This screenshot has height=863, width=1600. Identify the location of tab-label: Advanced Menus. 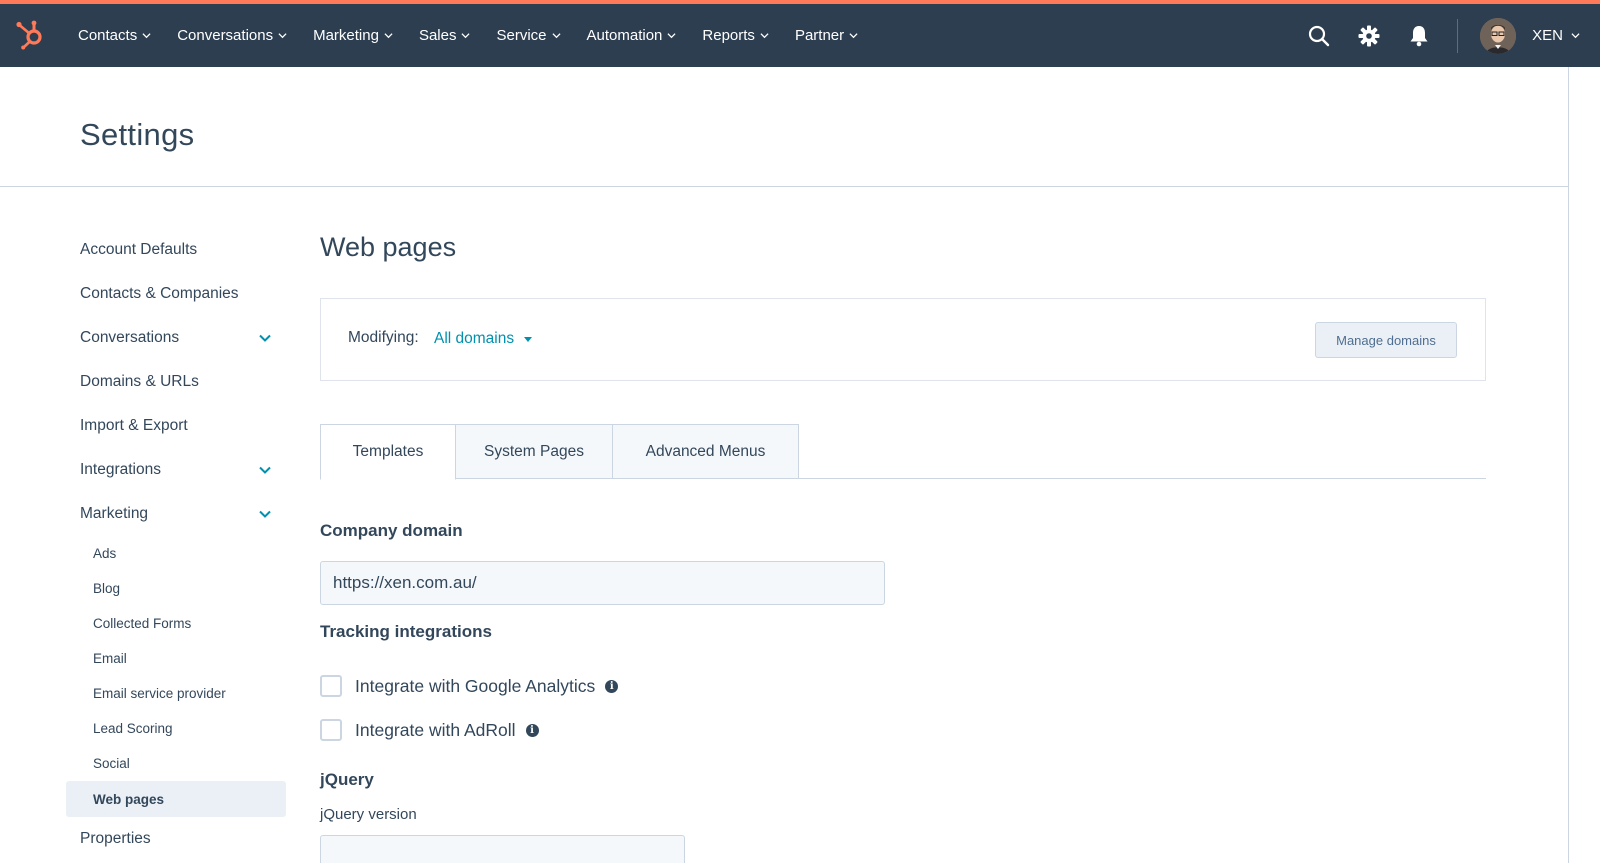
(705, 451).